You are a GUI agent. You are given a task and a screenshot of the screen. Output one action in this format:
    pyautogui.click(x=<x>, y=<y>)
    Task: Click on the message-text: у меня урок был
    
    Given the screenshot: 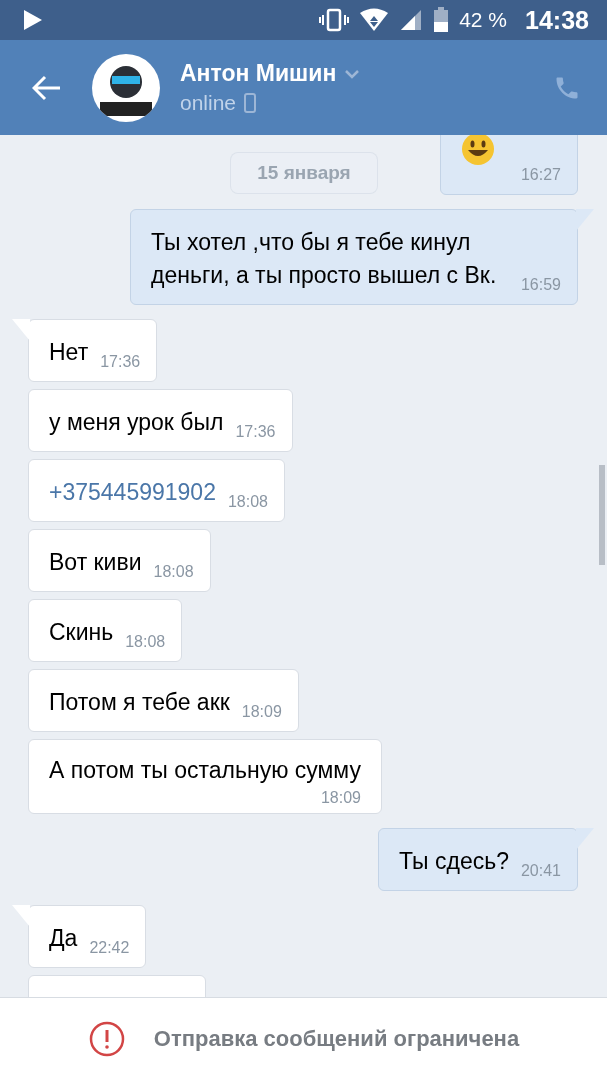 What is the action you would take?
    pyautogui.click(x=136, y=422)
    